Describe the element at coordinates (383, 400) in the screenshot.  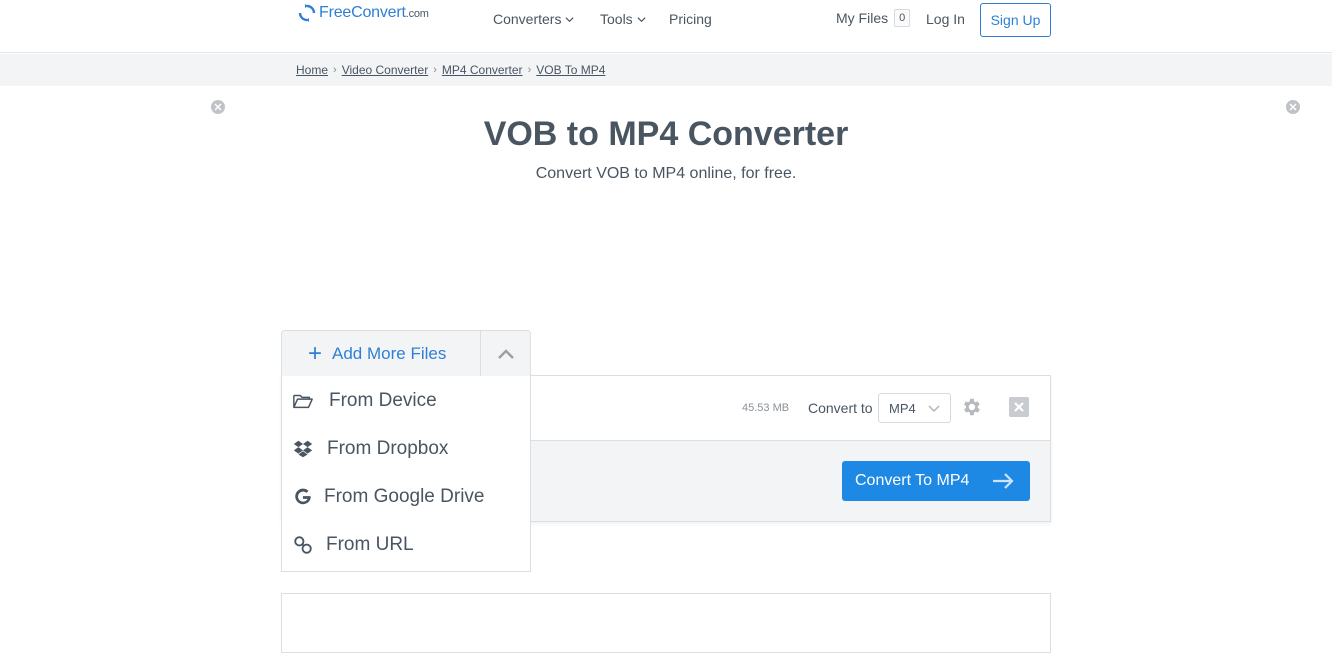
I see `source-label: From Device` at that location.